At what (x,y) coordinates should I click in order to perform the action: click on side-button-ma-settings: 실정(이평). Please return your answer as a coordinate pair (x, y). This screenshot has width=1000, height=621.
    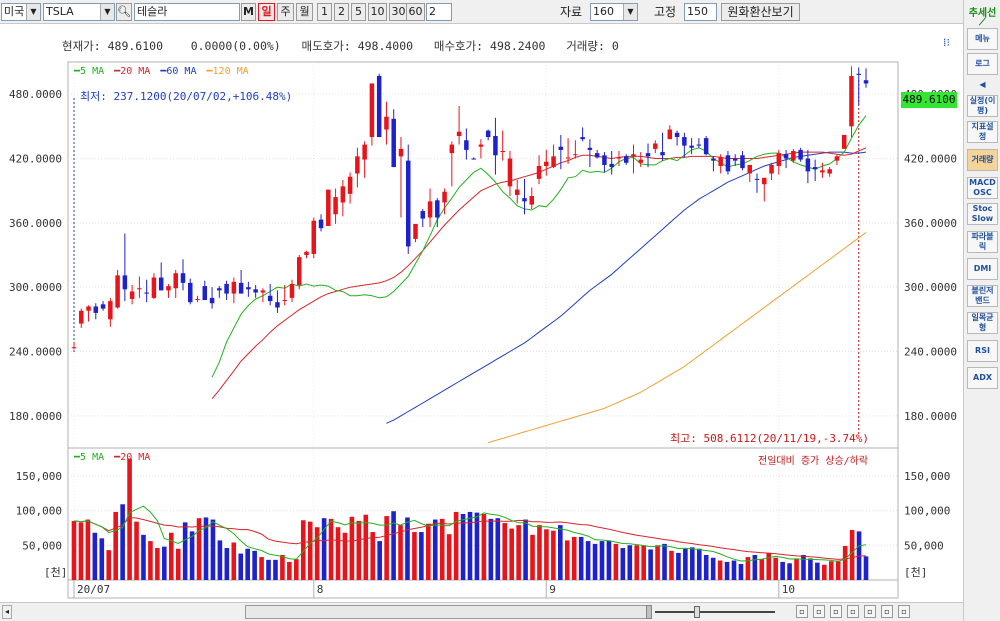
    Looking at the image, I should click on (982, 106).